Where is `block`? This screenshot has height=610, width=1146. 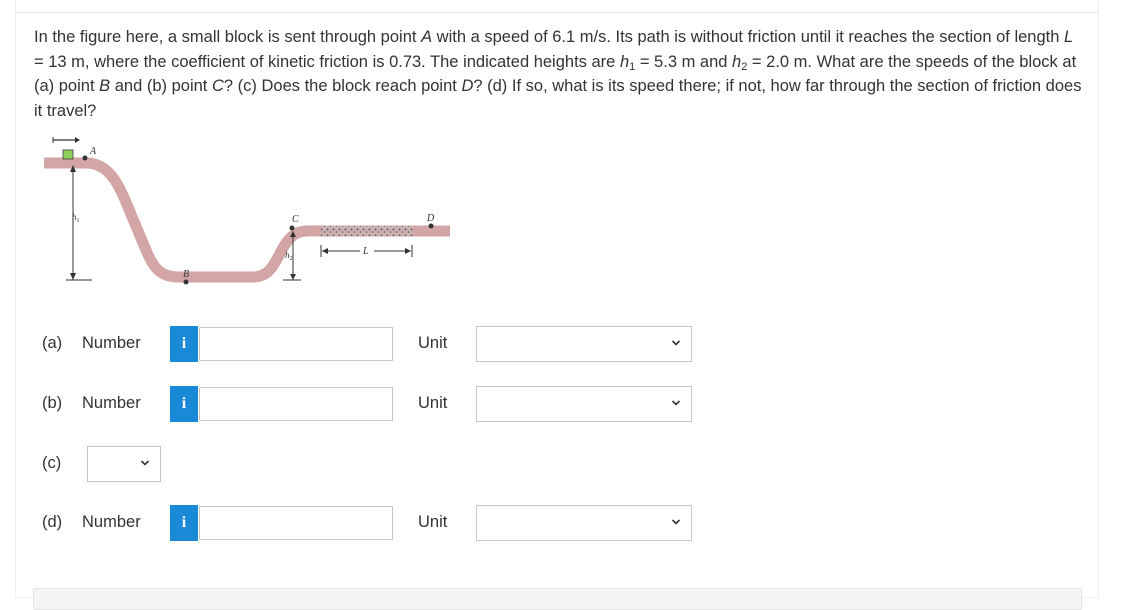
block is located at coordinates (68, 154).